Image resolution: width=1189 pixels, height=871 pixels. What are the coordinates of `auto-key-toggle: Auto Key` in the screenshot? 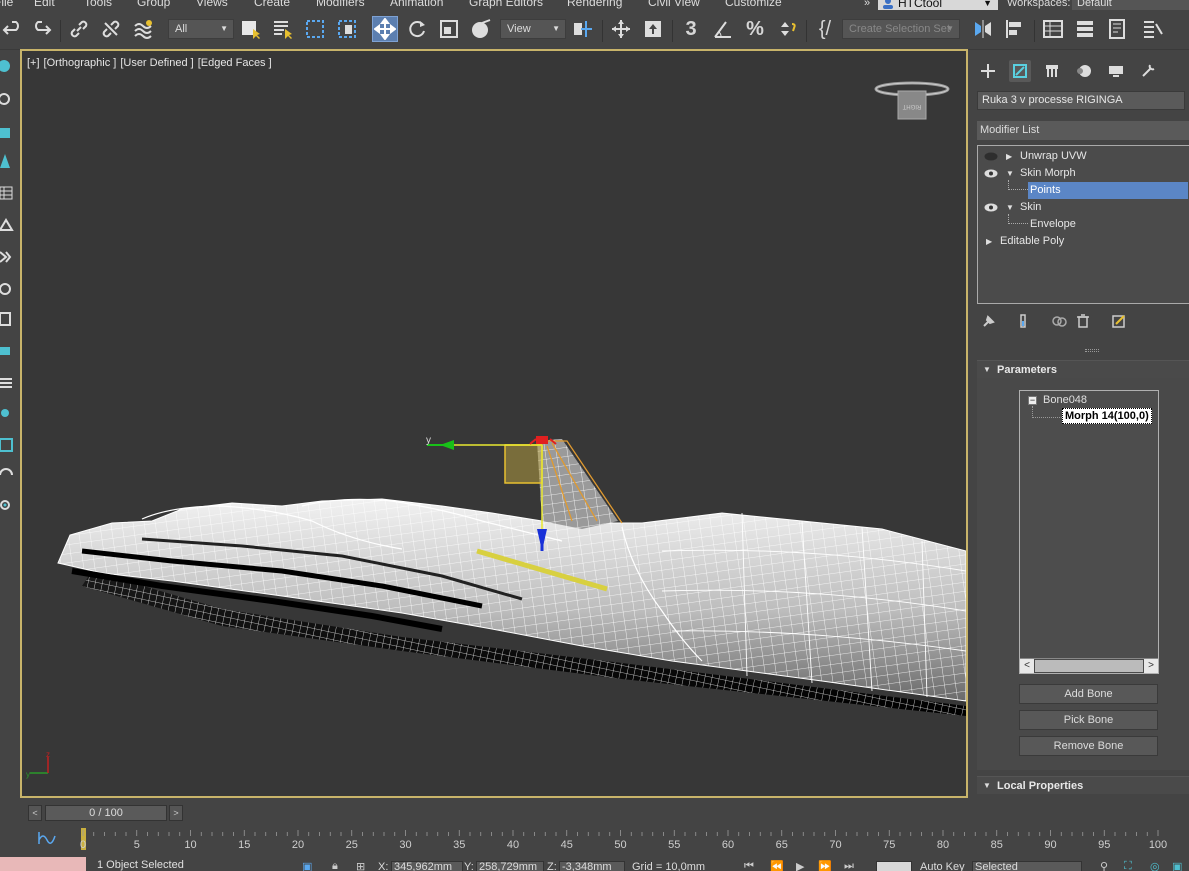 It's located at (942, 866).